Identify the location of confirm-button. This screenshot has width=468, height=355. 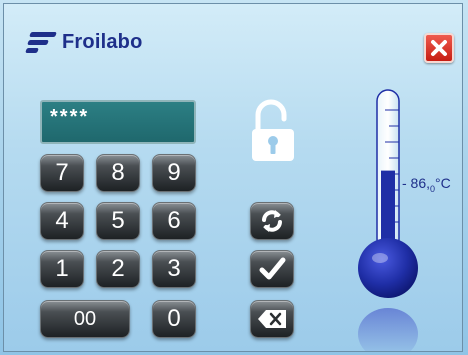
(272, 269).